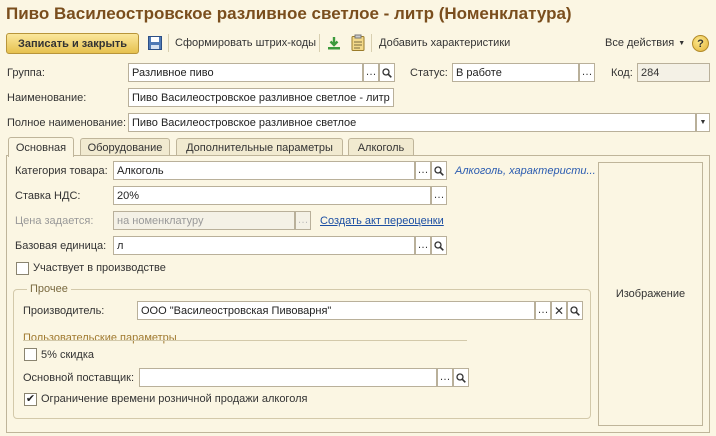  What do you see at coordinates (622, 73) in the screenshot?
I see `code-label: Код:` at bounding box center [622, 73].